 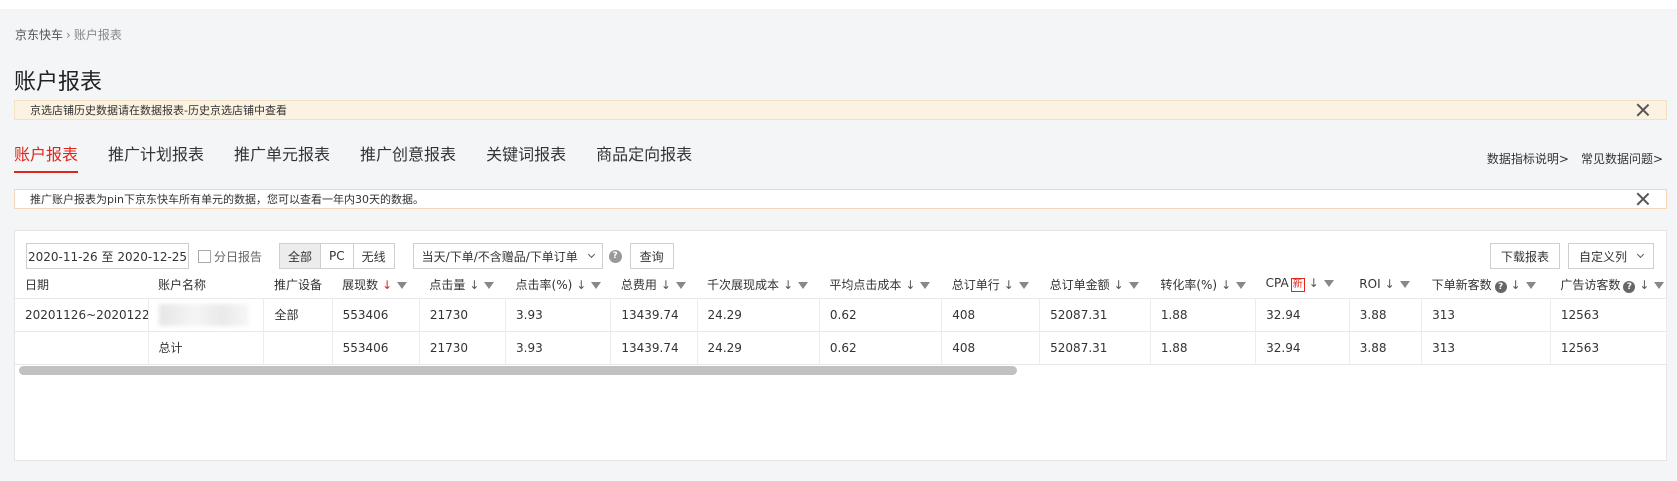 What do you see at coordinates (1609, 347) in the screenshot?
I see `table-cell: 12563` at bounding box center [1609, 347].